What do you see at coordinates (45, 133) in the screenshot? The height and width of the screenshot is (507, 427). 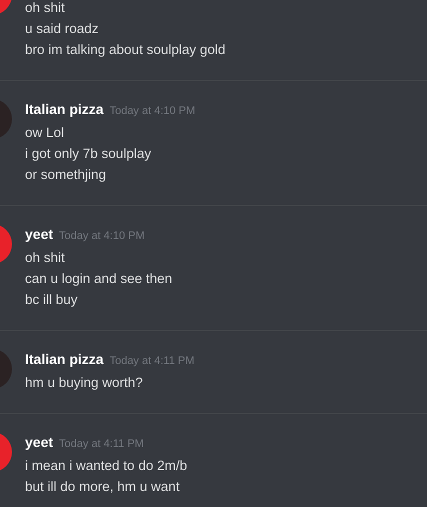 I see `message-text: ow Lol` at bounding box center [45, 133].